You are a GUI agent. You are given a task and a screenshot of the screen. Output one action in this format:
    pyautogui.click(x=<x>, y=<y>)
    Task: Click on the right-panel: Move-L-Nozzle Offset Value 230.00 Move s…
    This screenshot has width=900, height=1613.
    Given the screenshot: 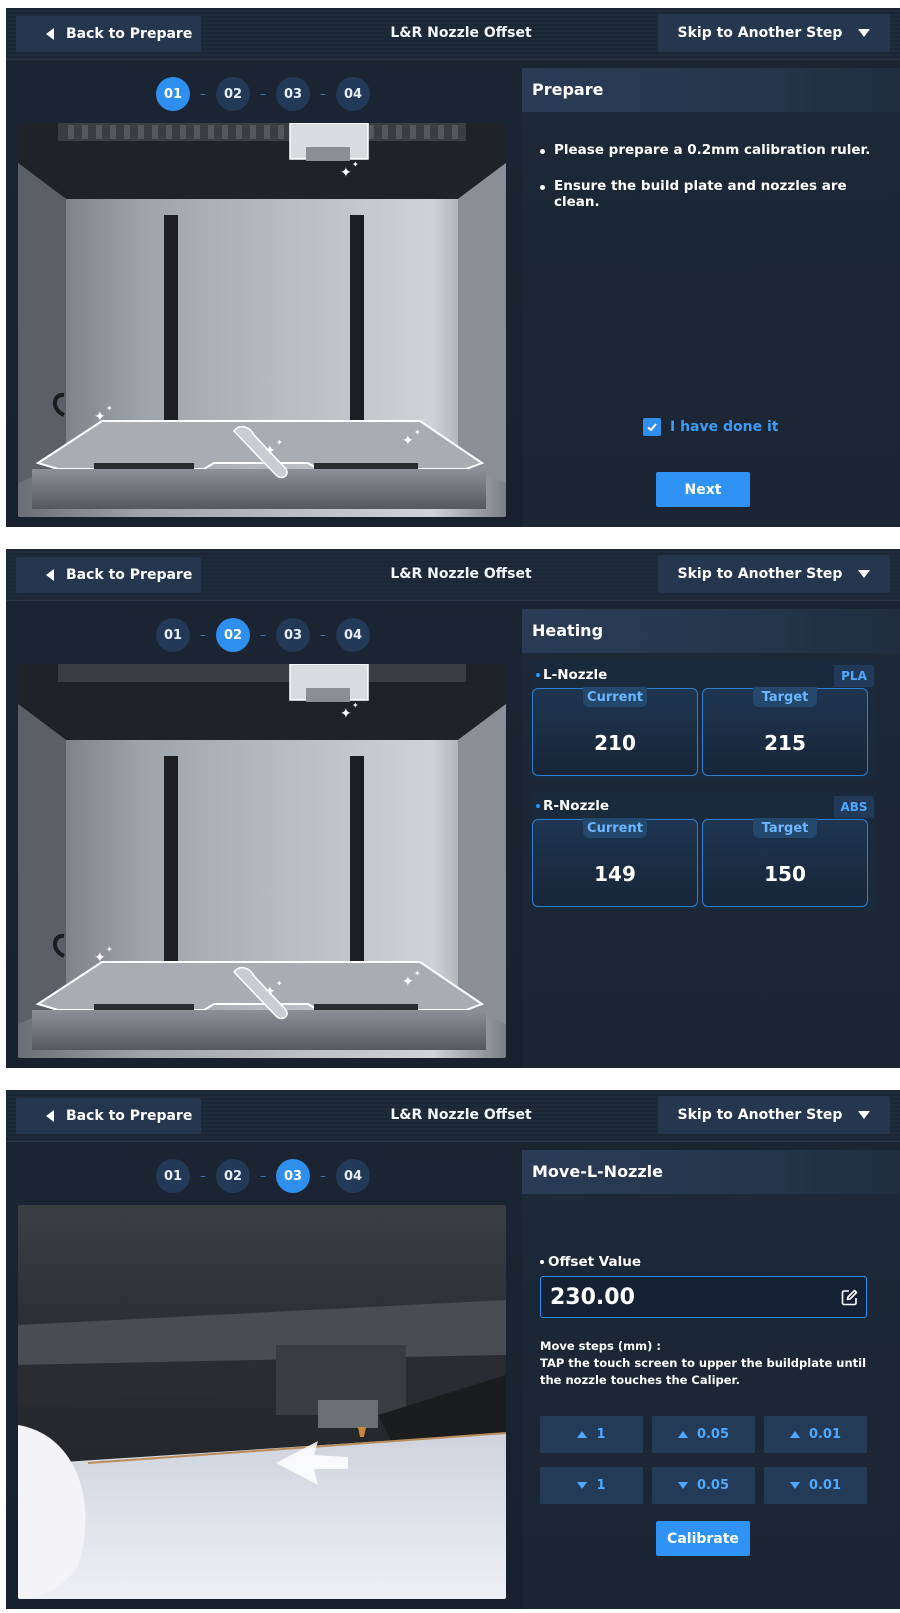 What is the action you would take?
    pyautogui.click(x=711, y=1379)
    